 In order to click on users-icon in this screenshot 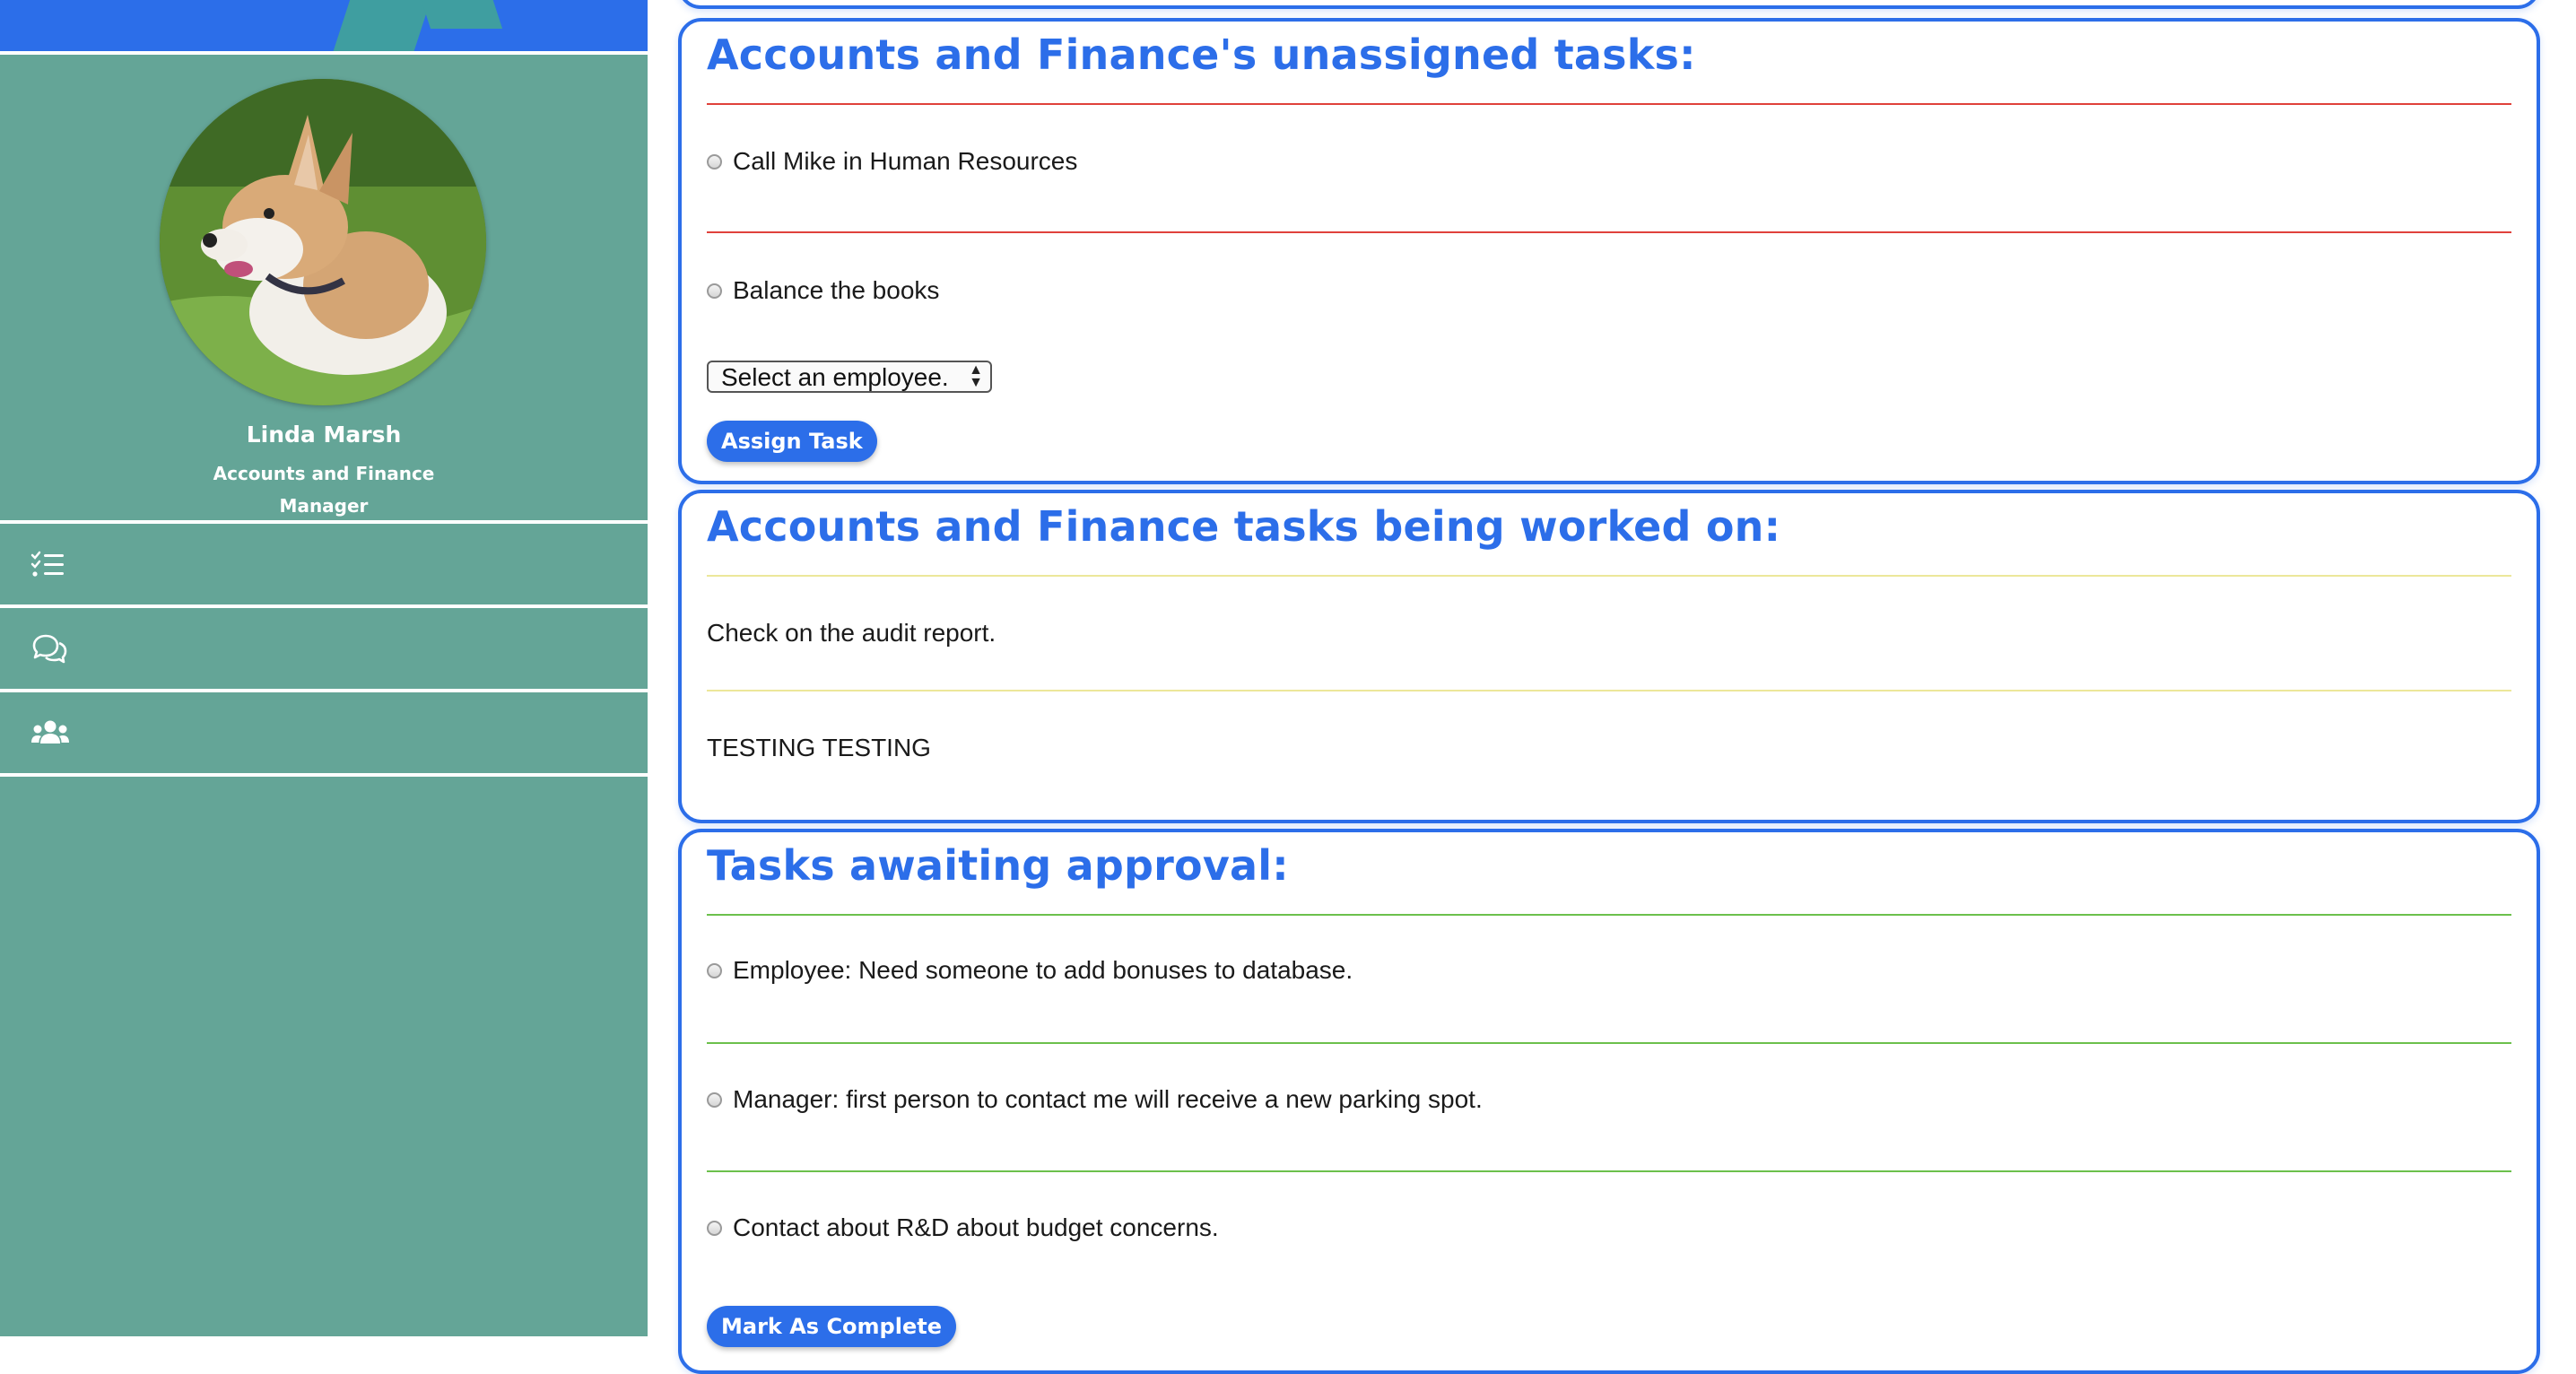, I will do `click(50, 732)`.